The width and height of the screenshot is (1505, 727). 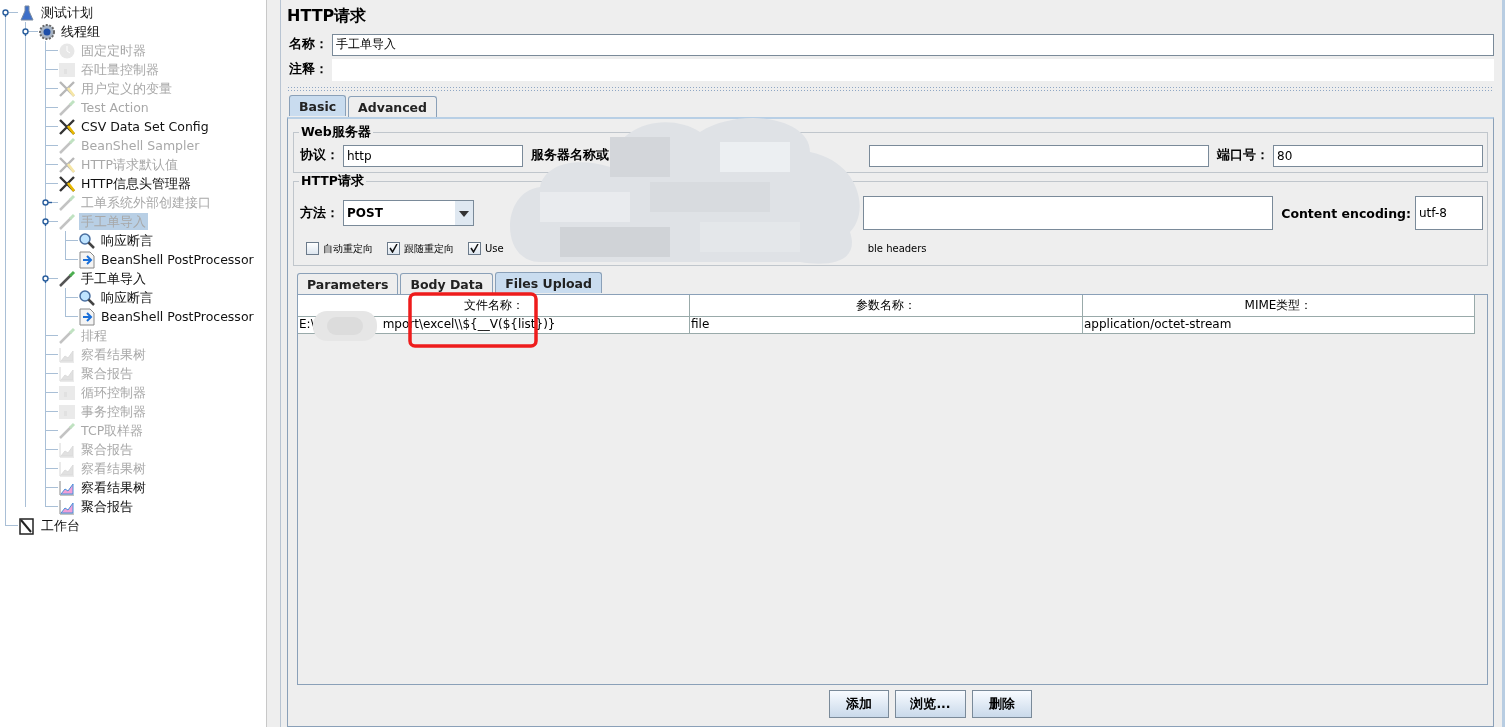 What do you see at coordinates (113, 278) in the screenshot?
I see `tree-item: 手工单导入` at bounding box center [113, 278].